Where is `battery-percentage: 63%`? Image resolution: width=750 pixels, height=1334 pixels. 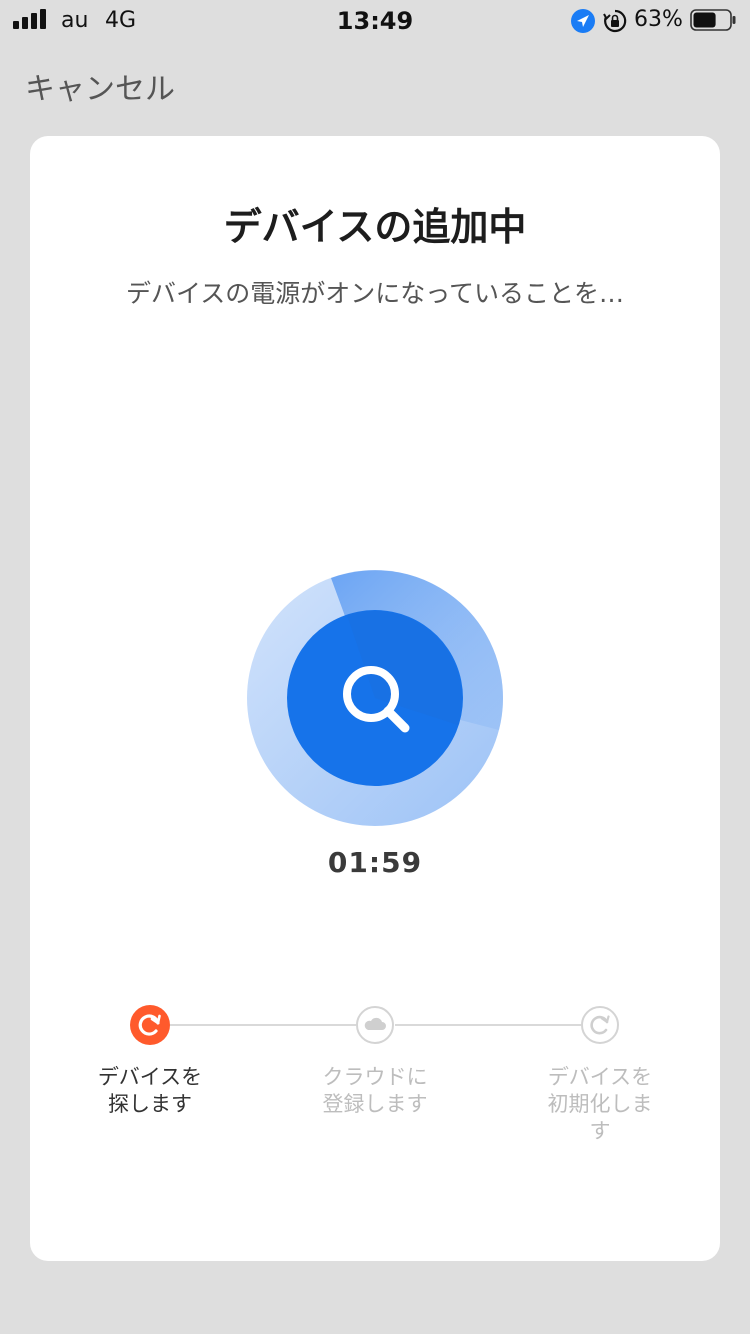
battery-percentage: 63% is located at coordinates (658, 19).